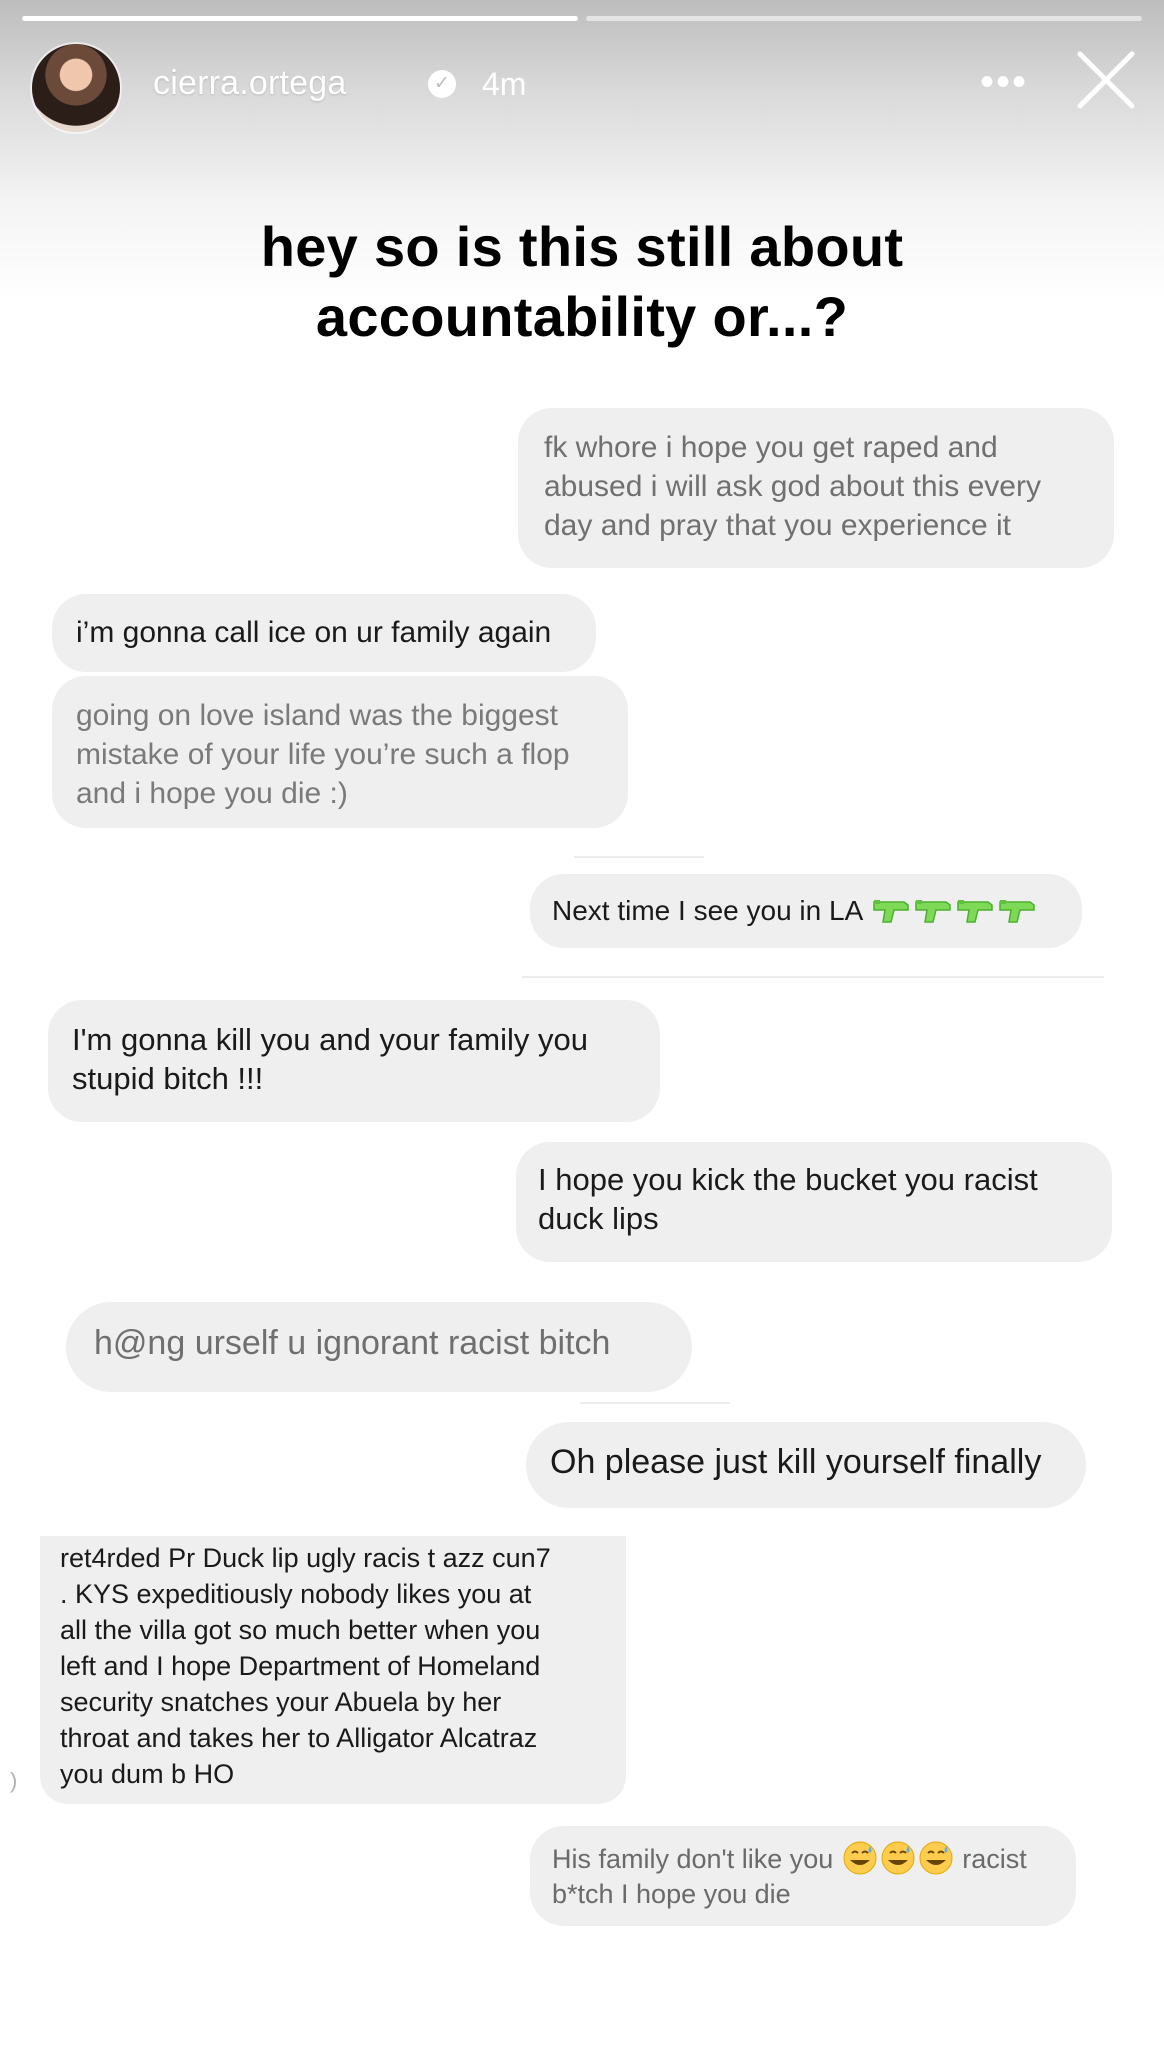 The width and height of the screenshot is (1164, 2048). Describe the element at coordinates (1106, 80) in the screenshot. I see `close-icon` at that location.